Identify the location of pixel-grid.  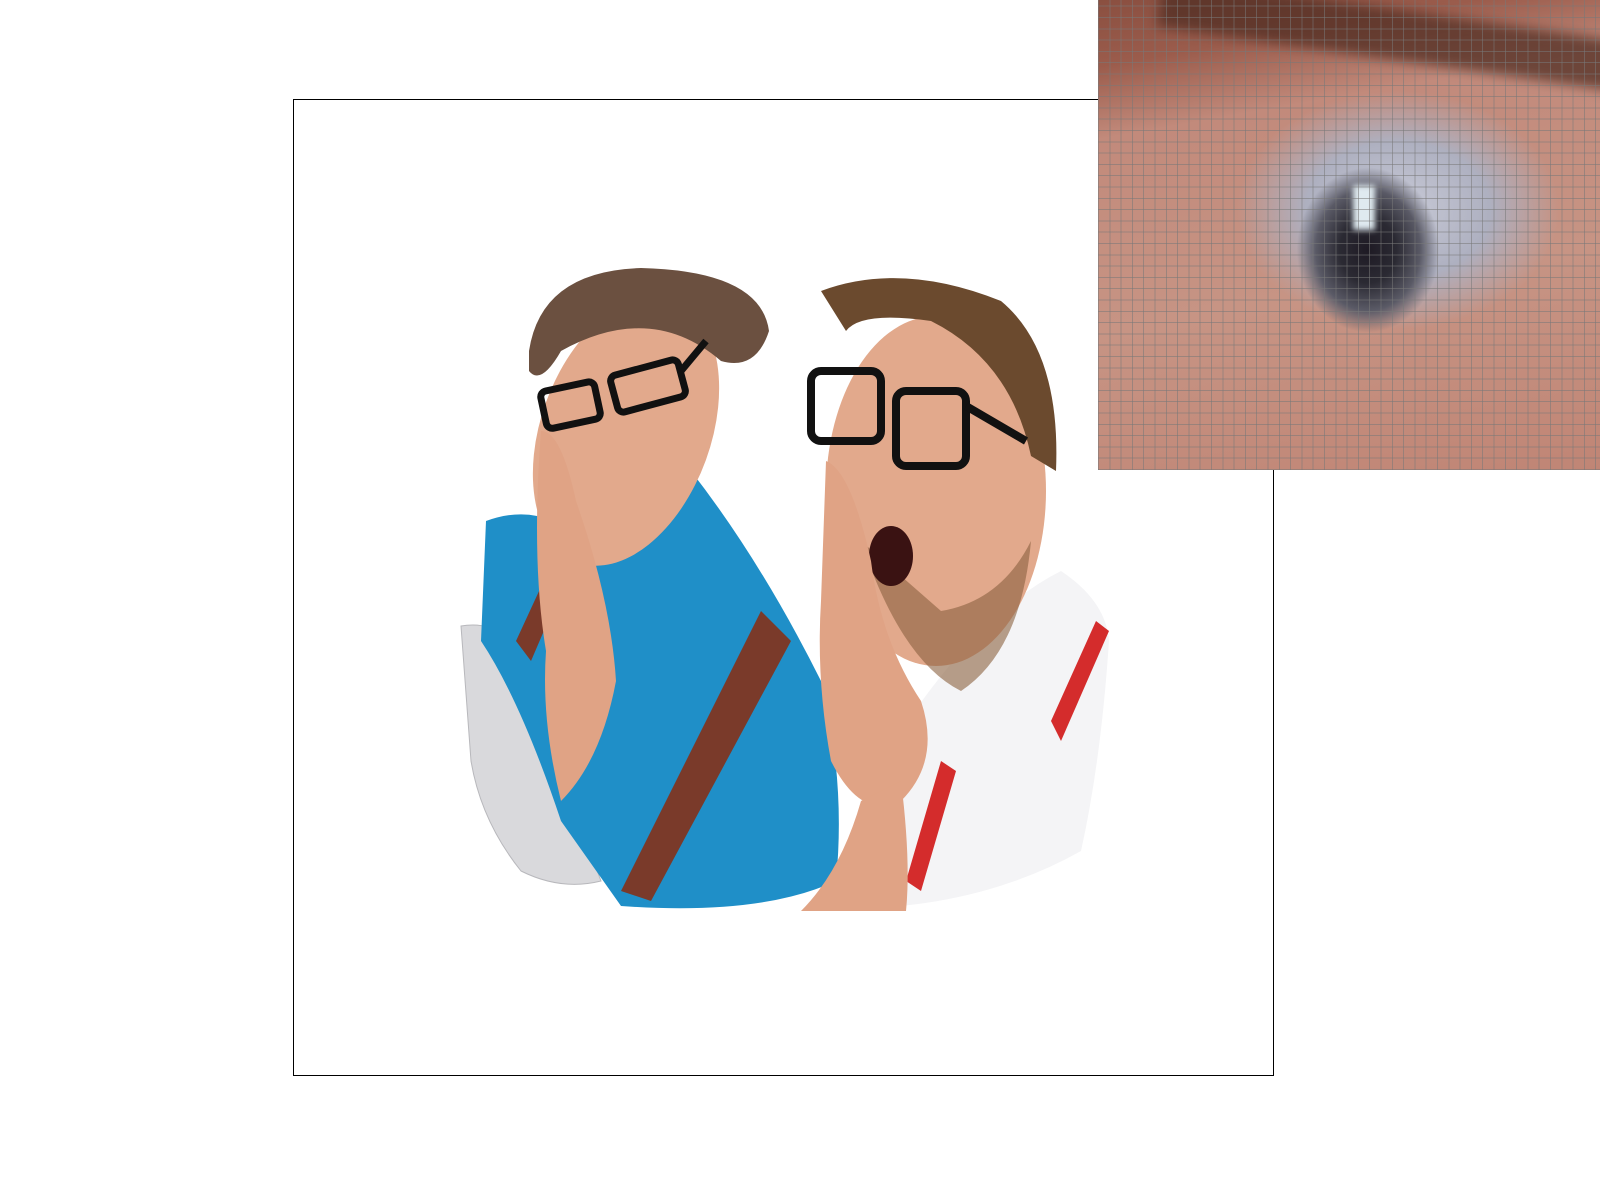
(1349, 235).